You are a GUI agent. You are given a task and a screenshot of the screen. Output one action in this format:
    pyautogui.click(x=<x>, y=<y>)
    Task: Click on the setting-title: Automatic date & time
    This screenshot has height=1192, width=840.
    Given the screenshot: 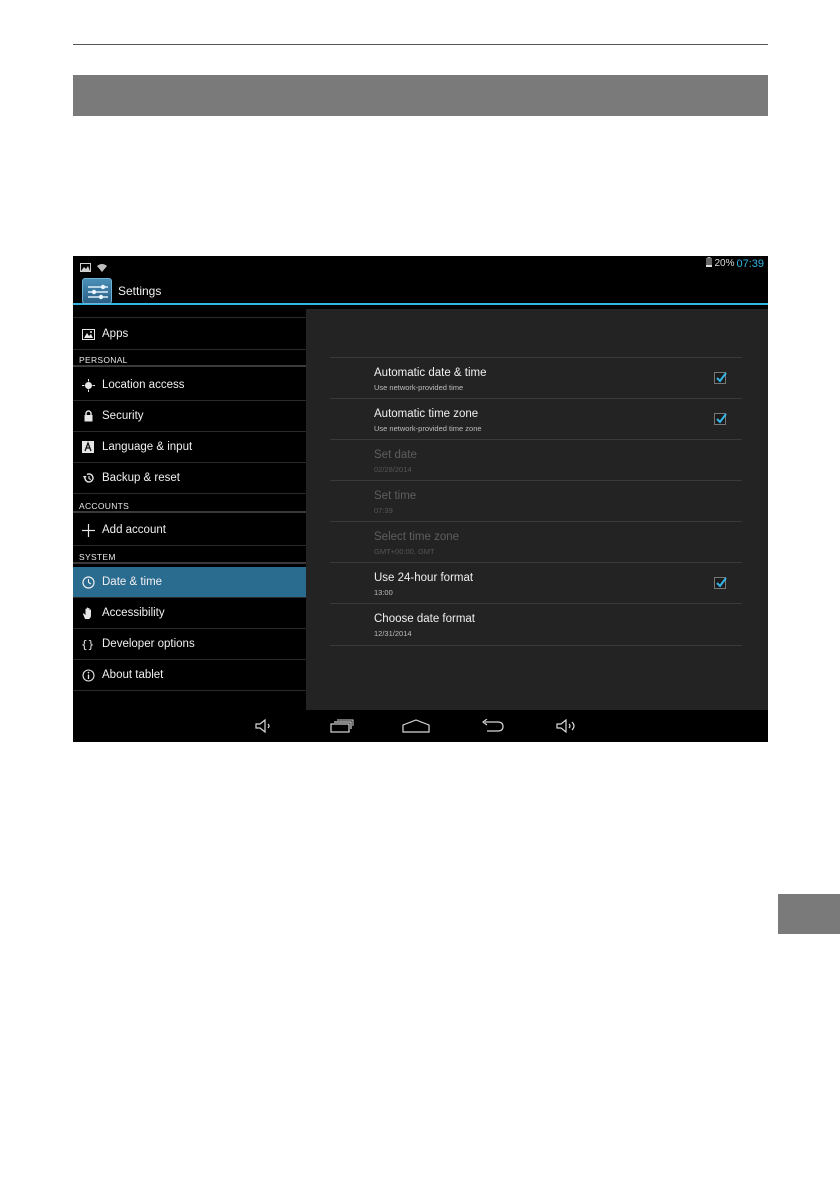 What is the action you would take?
    pyautogui.click(x=430, y=373)
    